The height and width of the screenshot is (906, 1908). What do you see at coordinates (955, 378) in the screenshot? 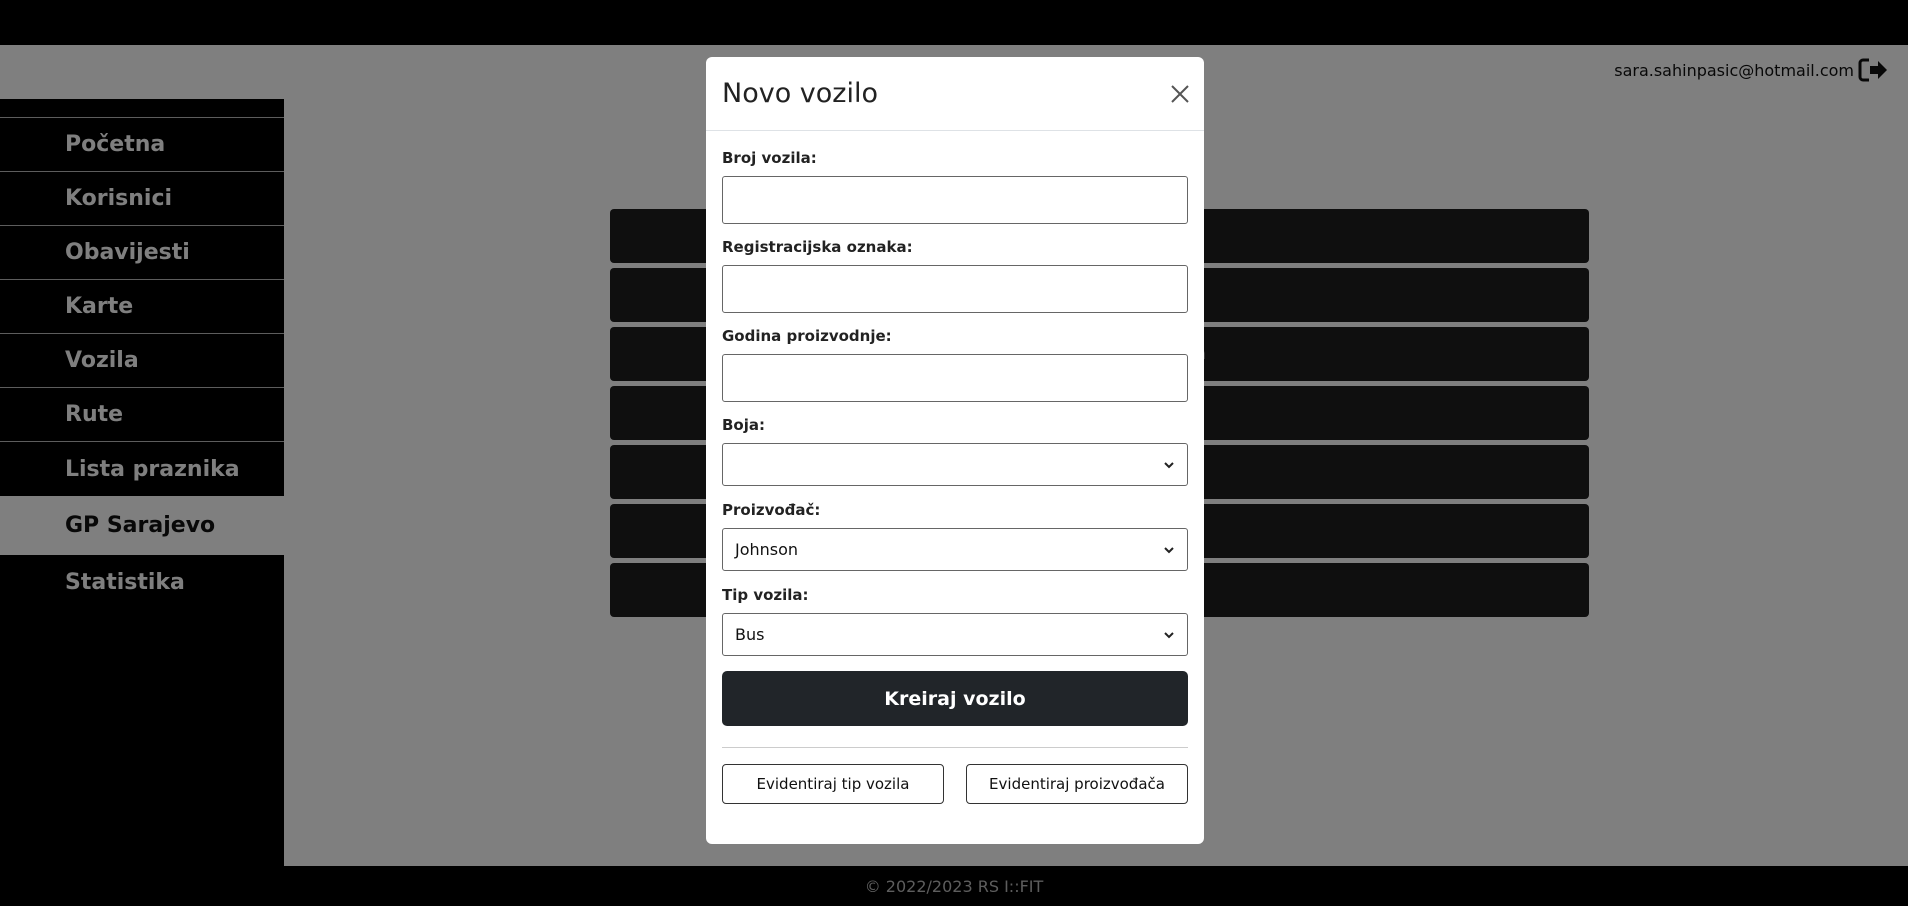
I see `godina-input` at bounding box center [955, 378].